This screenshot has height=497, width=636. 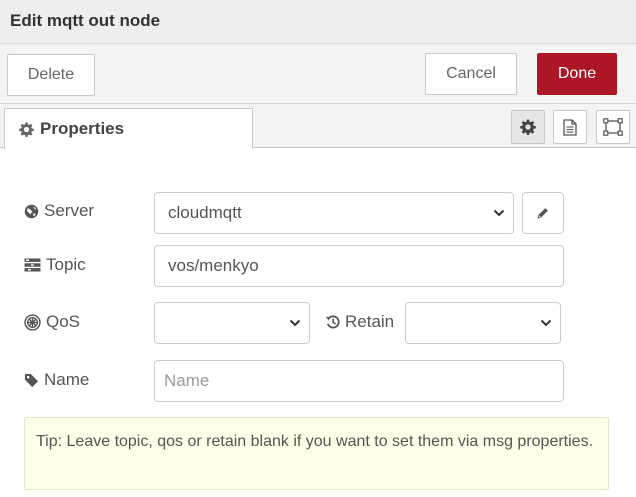 What do you see at coordinates (318, 22) in the screenshot?
I see `dialog-titlebar: Edit mqtt out node` at bounding box center [318, 22].